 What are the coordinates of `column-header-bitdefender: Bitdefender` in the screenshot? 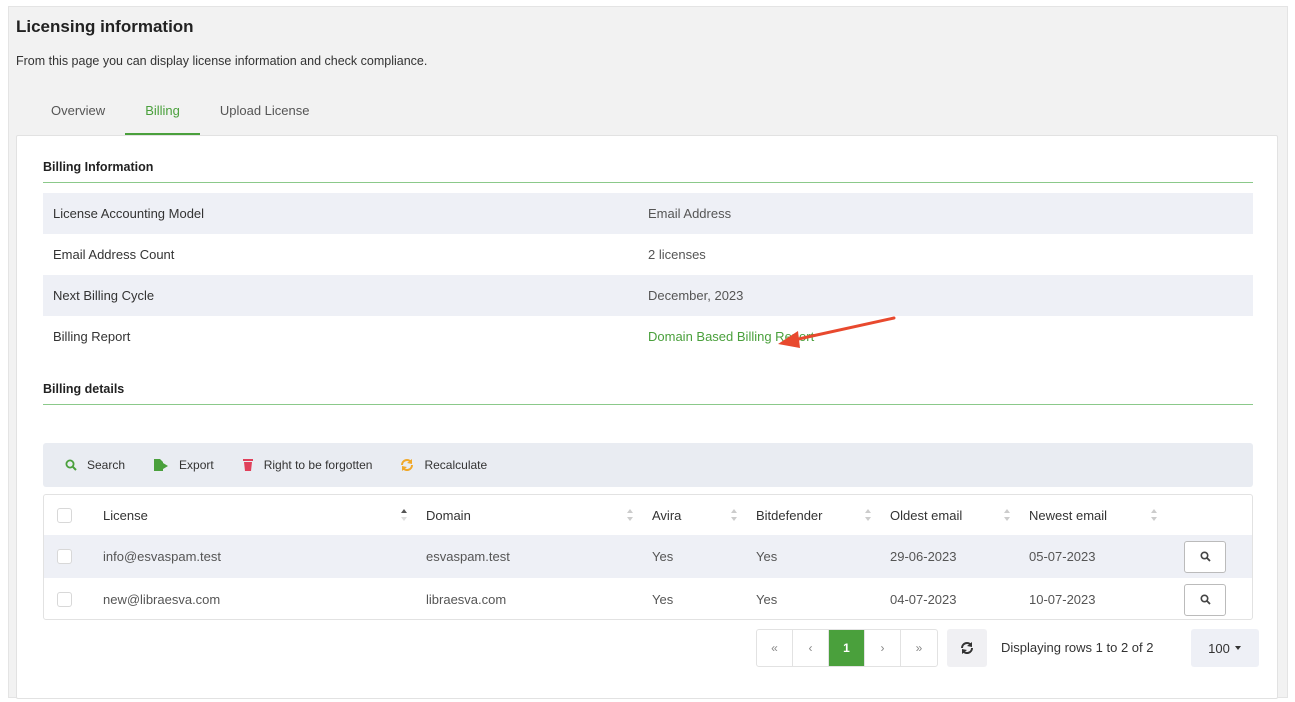 It's located at (789, 515).